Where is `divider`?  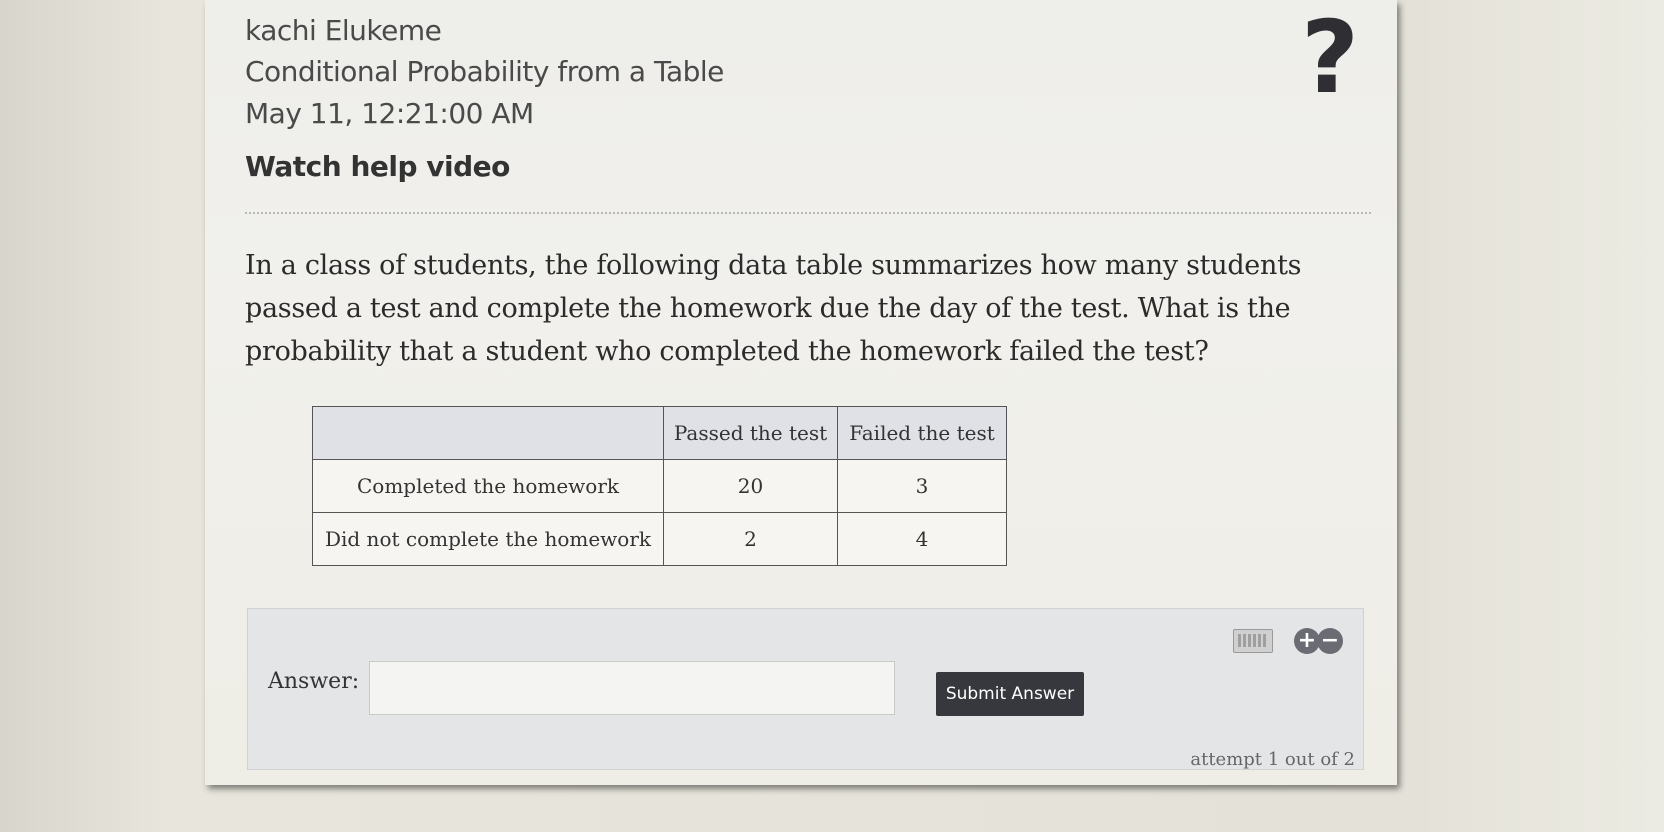 divider is located at coordinates (808, 213).